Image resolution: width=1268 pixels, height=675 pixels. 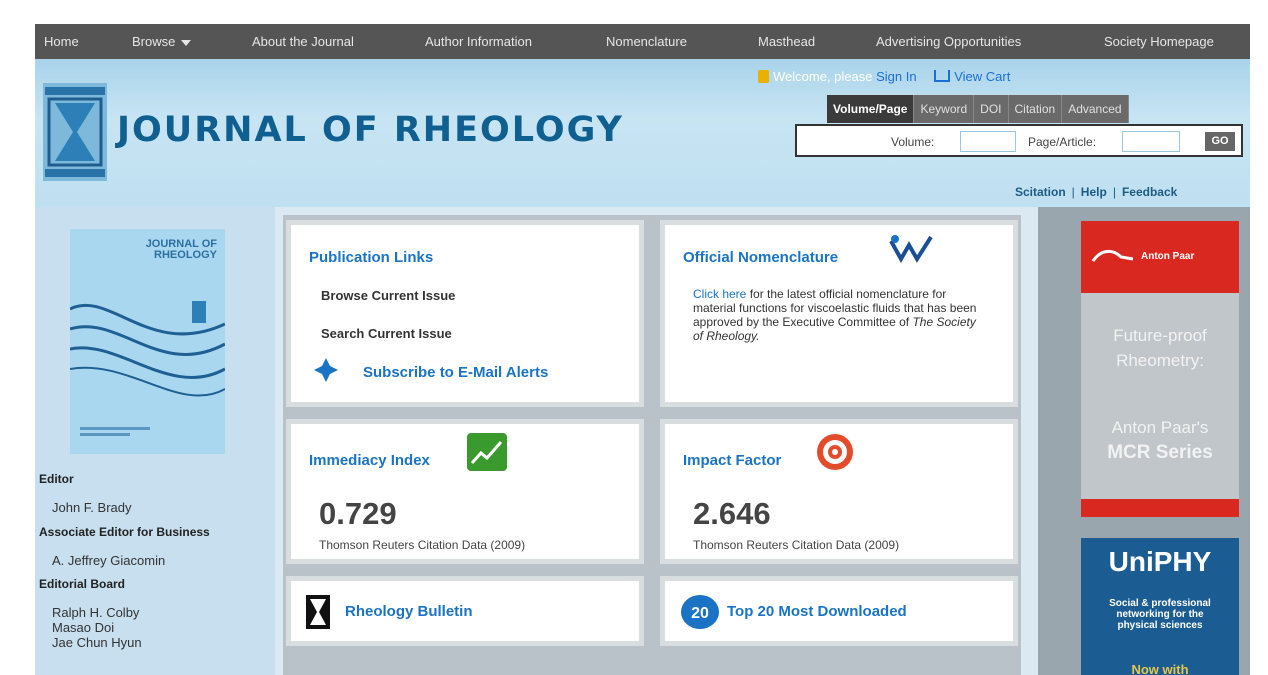 What do you see at coordinates (124, 532) in the screenshot?
I see `assoc-editor-heading: Associate Editor for Business` at bounding box center [124, 532].